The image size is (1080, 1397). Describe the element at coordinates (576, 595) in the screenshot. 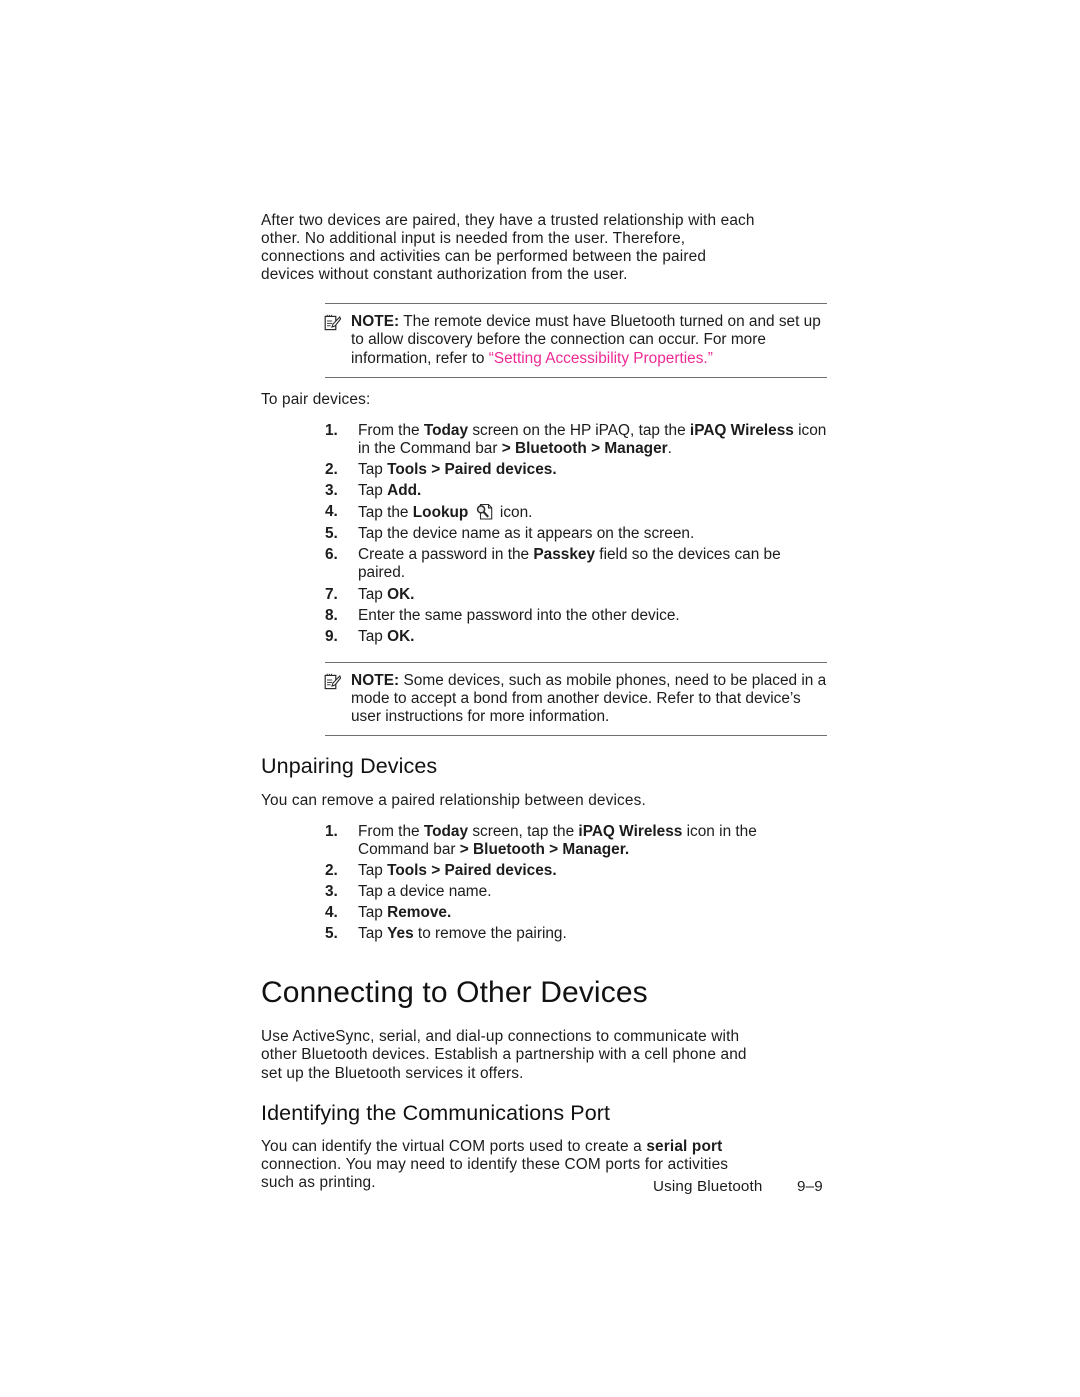

I see `list-item: 7. Tap OK.` at that location.